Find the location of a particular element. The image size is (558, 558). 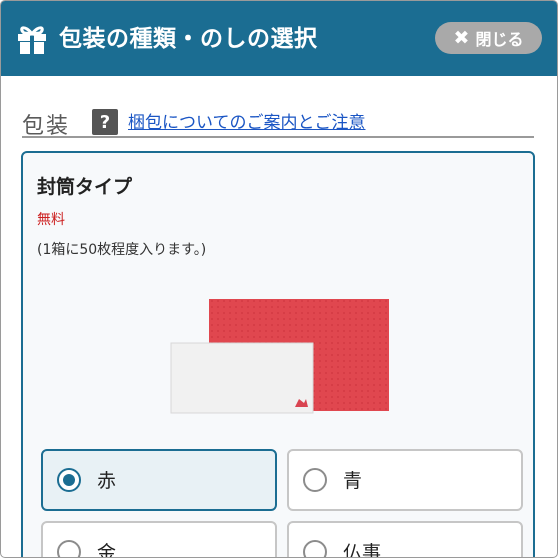

gift-icon is located at coordinates (32, 40).